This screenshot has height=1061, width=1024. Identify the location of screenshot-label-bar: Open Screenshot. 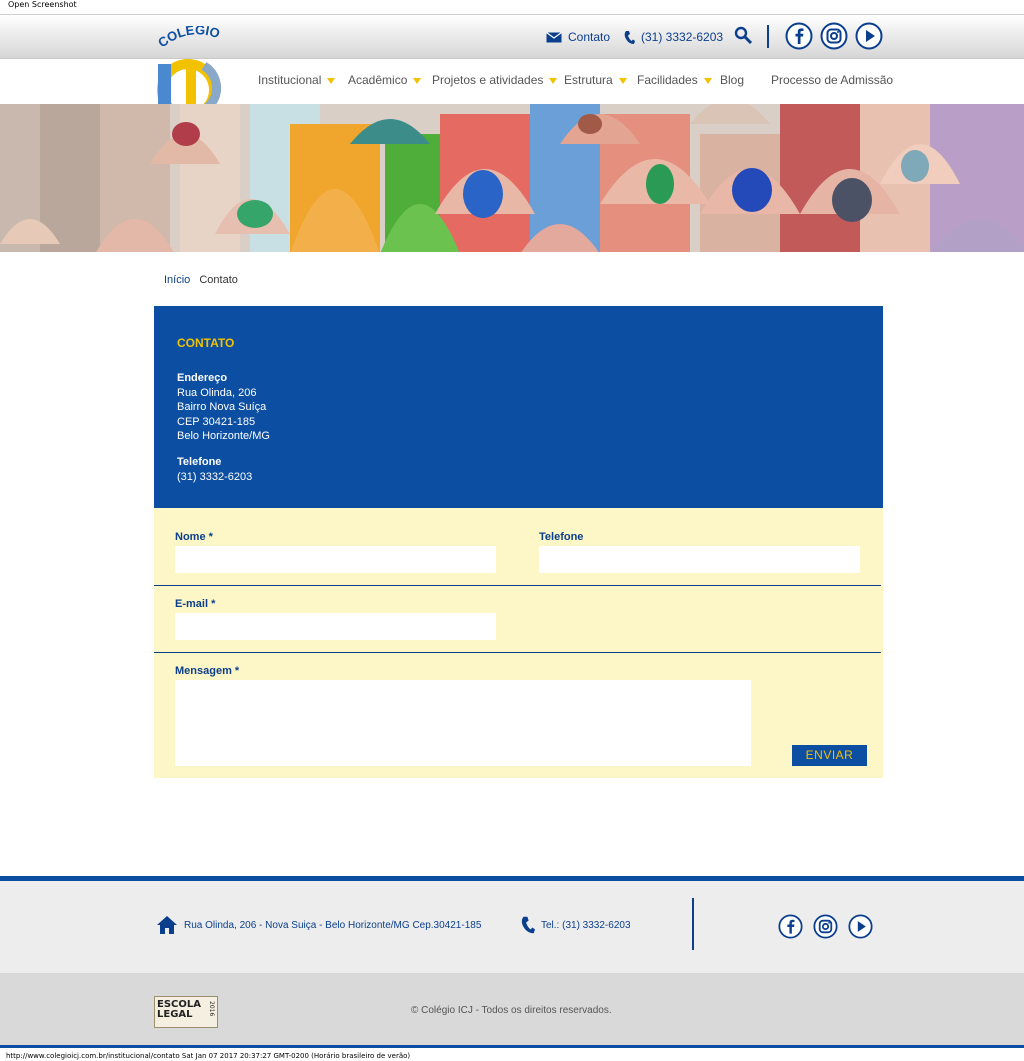
(512, 7).